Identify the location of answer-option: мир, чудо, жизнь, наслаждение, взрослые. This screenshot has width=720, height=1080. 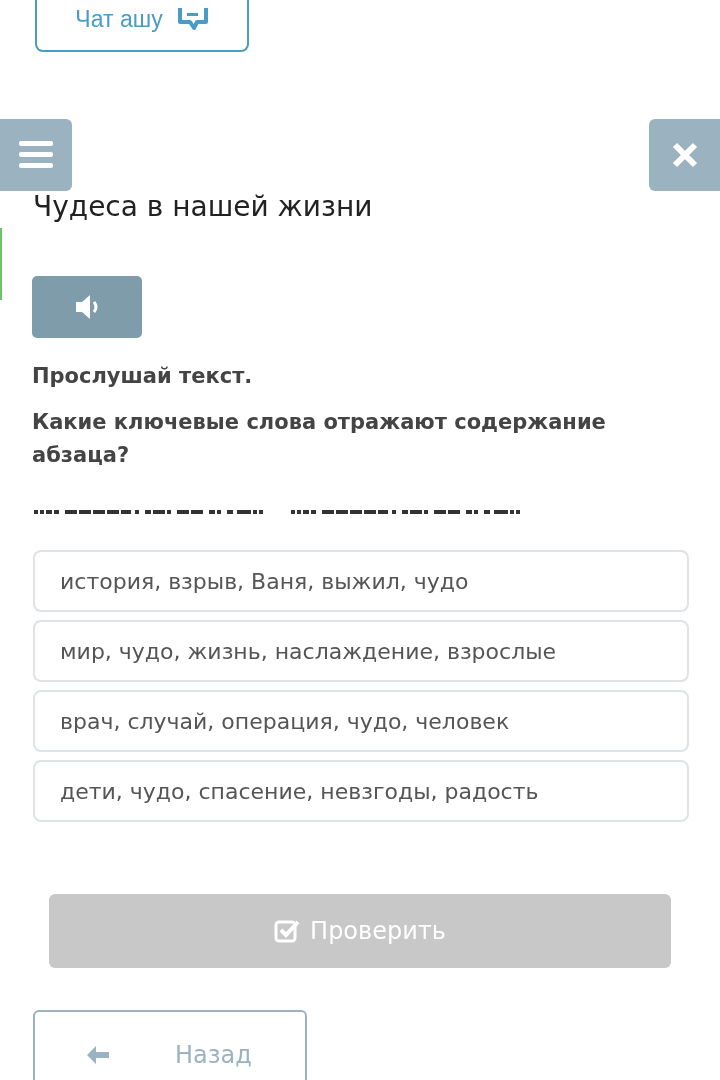
(361, 651).